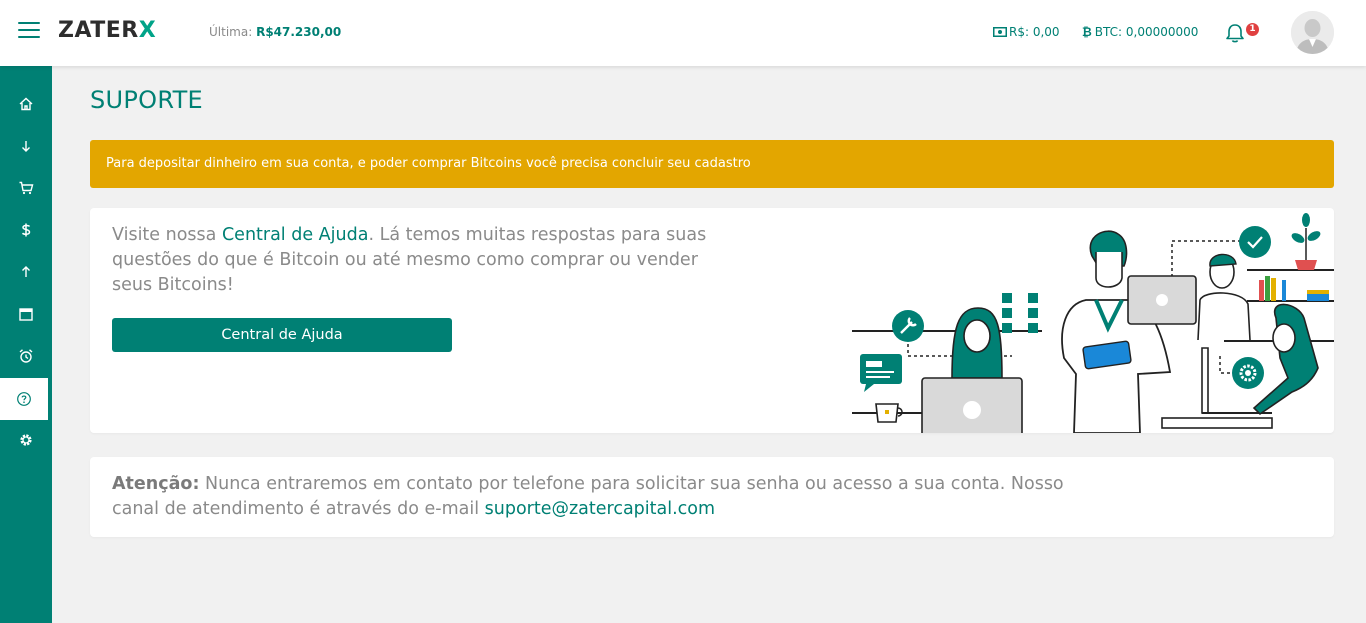 The height and width of the screenshot is (623, 1366). Describe the element at coordinates (1146, 32) in the screenshot. I see `btc-balance-value: BTC: 0,00000000` at that location.